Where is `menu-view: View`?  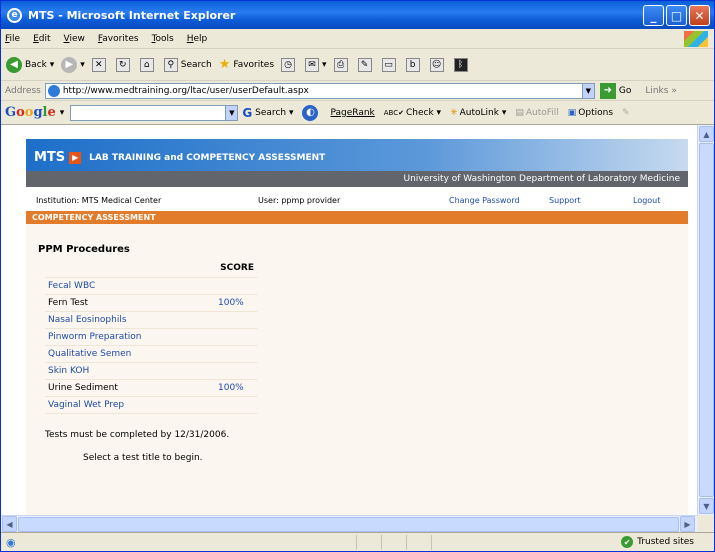
menu-view: View is located at coordinates (74, 39).